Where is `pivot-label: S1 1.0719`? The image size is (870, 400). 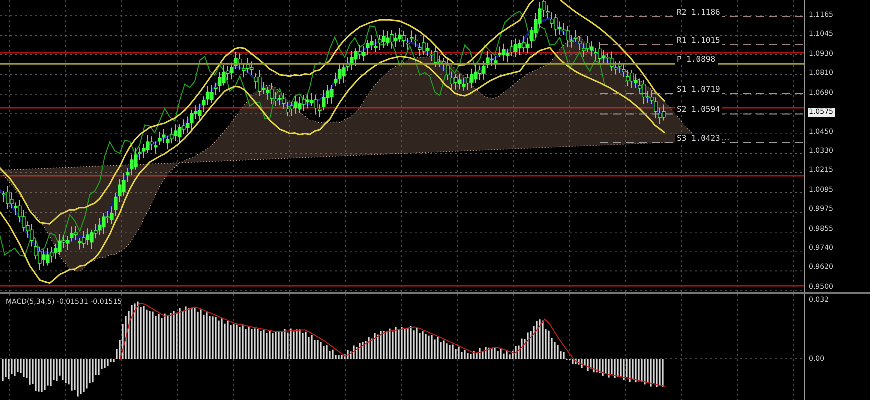 pivot-label: S1 1.0719 is located at coordinates (698, 89).